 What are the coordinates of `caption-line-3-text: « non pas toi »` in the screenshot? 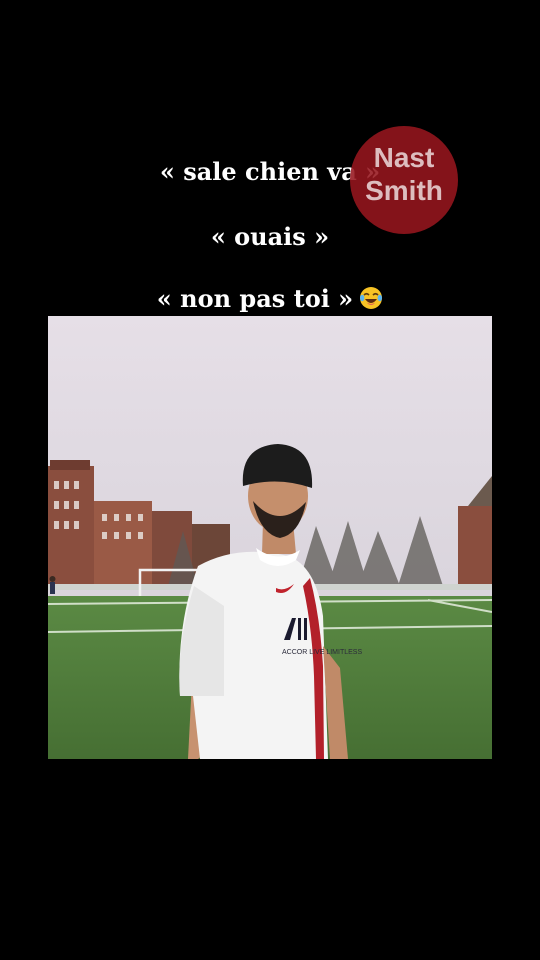 It's located at (255, 298).